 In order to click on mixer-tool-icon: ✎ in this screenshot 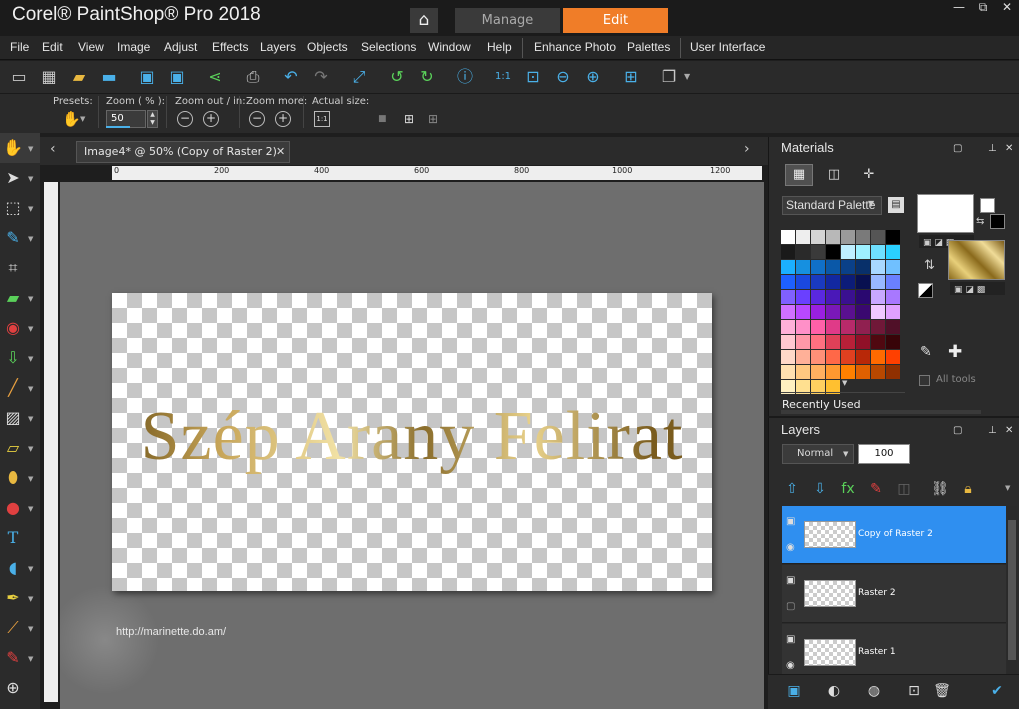, I will do `click(13, 658)`.